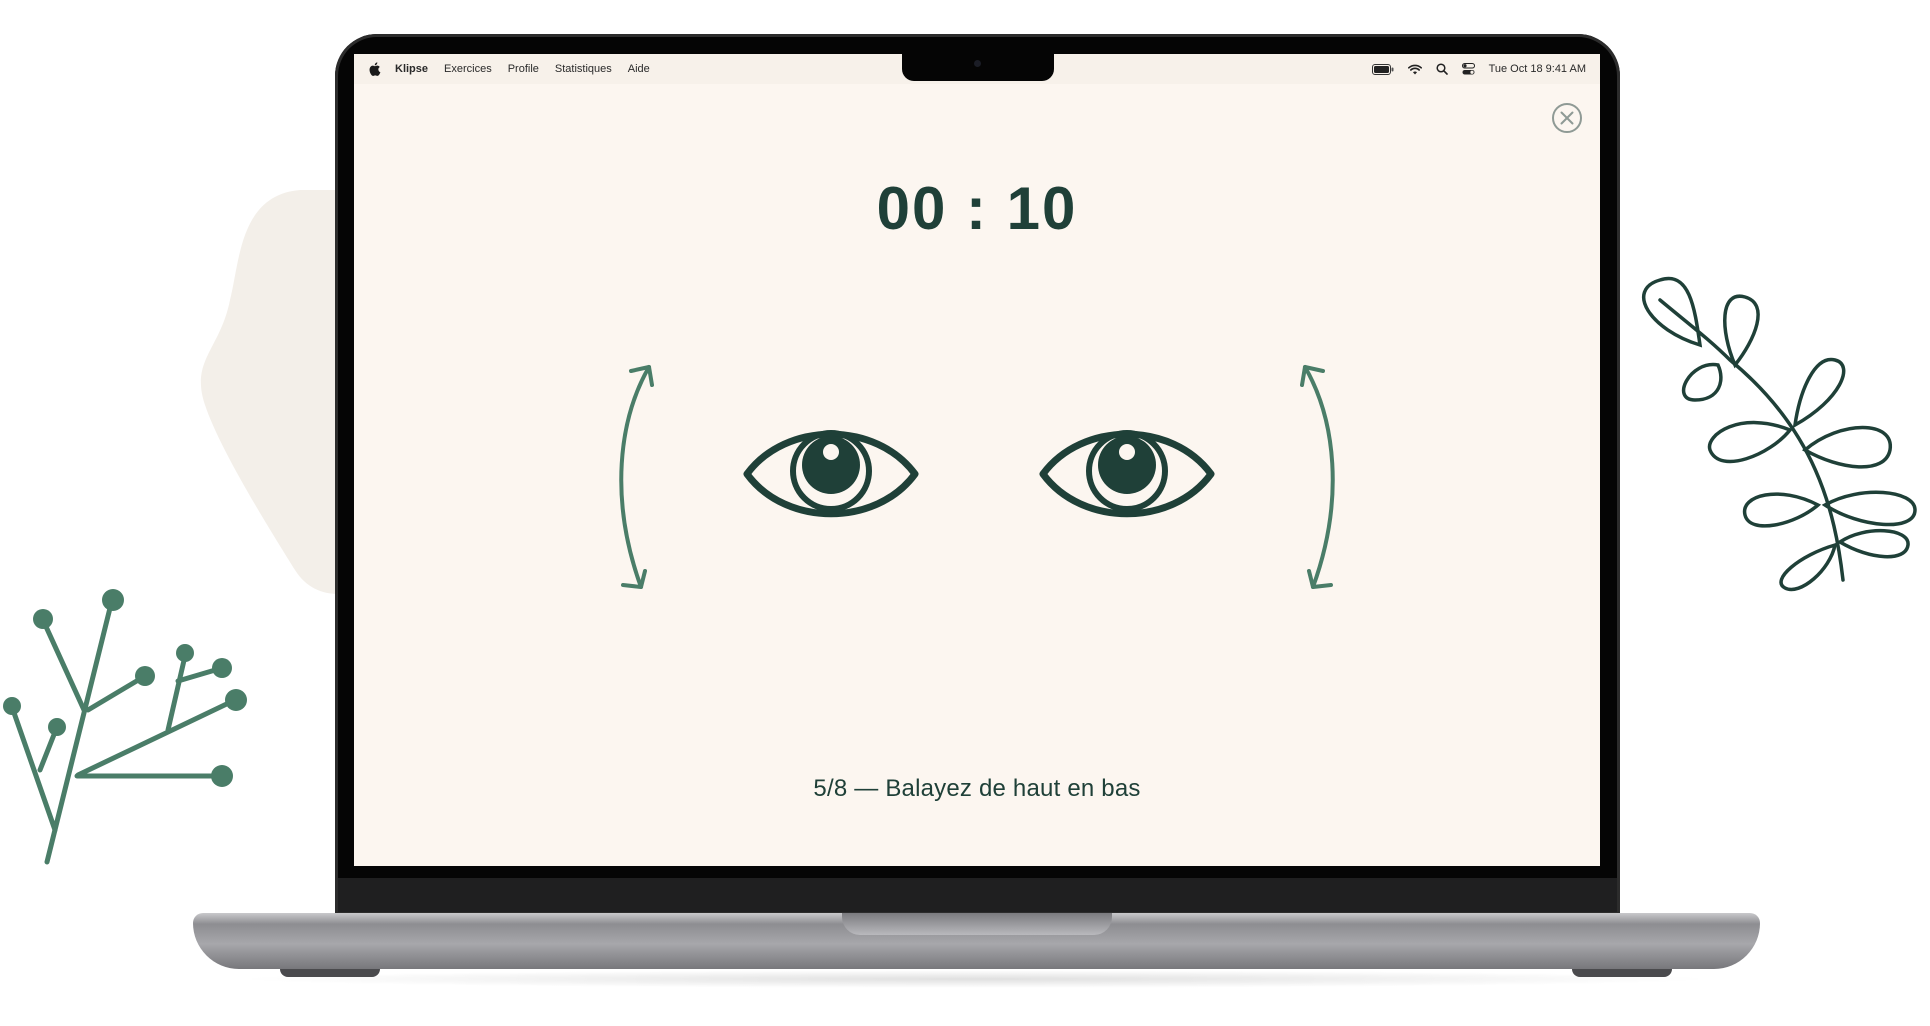 The height and width of the screenshot is (1026, 1930). Describe the element at coordinates (1127, 474) in the screenshot. I see `right-eye-icon` at that location.